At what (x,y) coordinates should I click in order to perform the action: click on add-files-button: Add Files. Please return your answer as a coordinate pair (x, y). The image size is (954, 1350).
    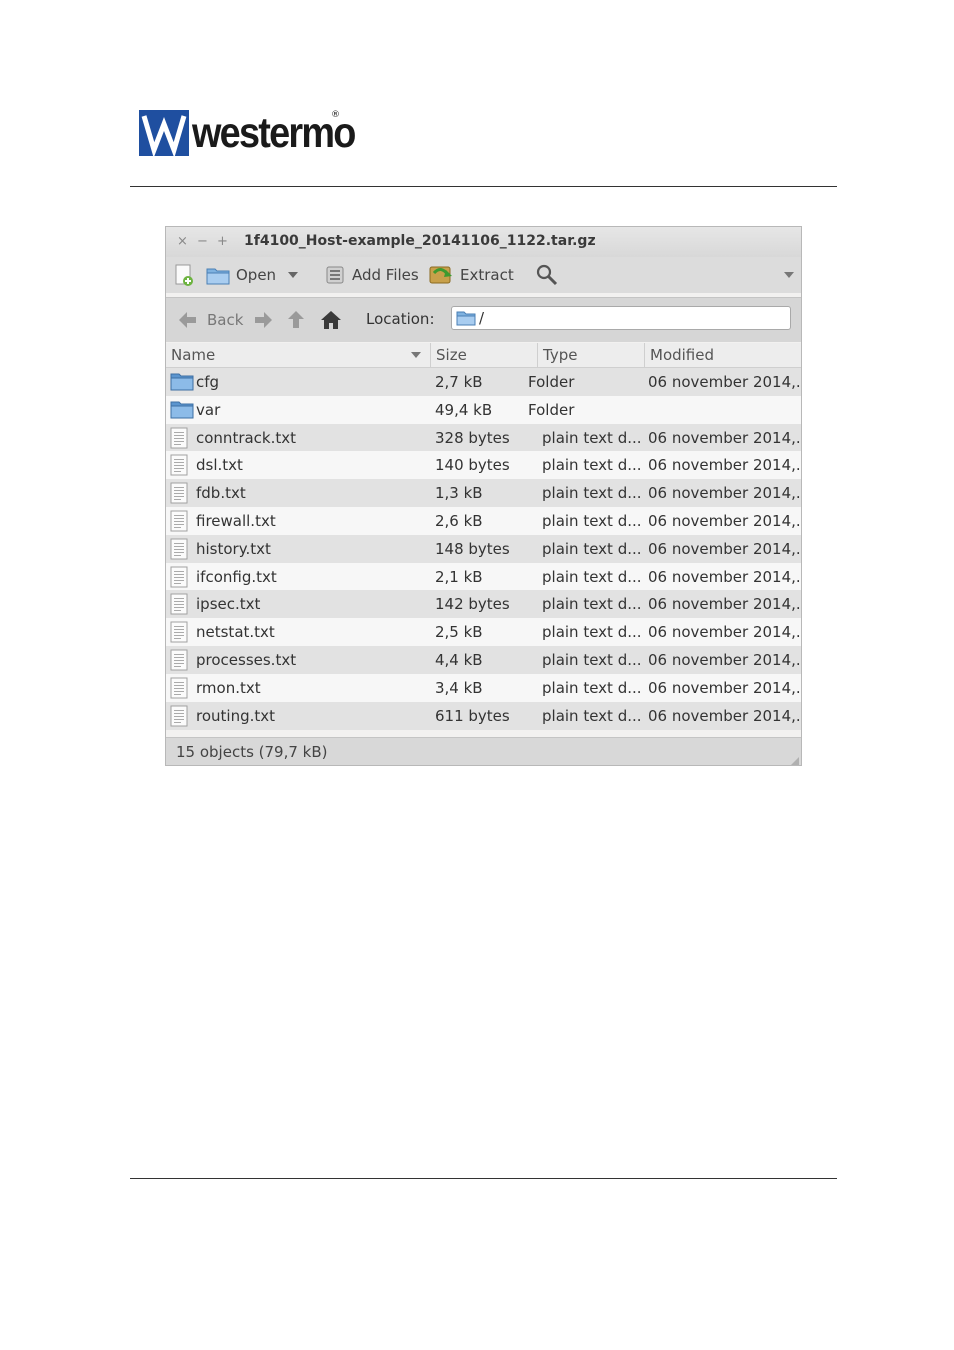
    Looking at the image, I should click on (371, 275).